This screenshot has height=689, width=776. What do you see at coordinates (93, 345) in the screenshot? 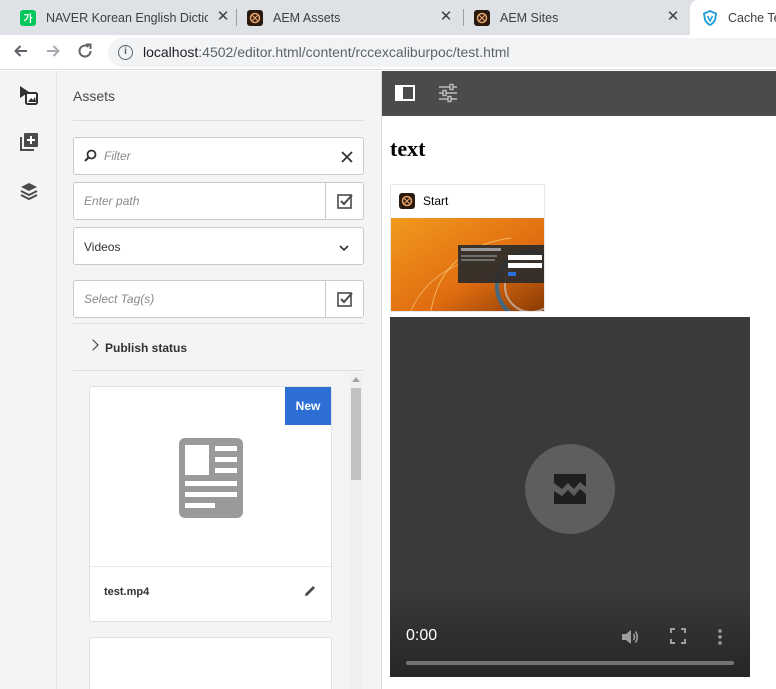
I see `chevron-right-icon` at bounding box center [93, 345].